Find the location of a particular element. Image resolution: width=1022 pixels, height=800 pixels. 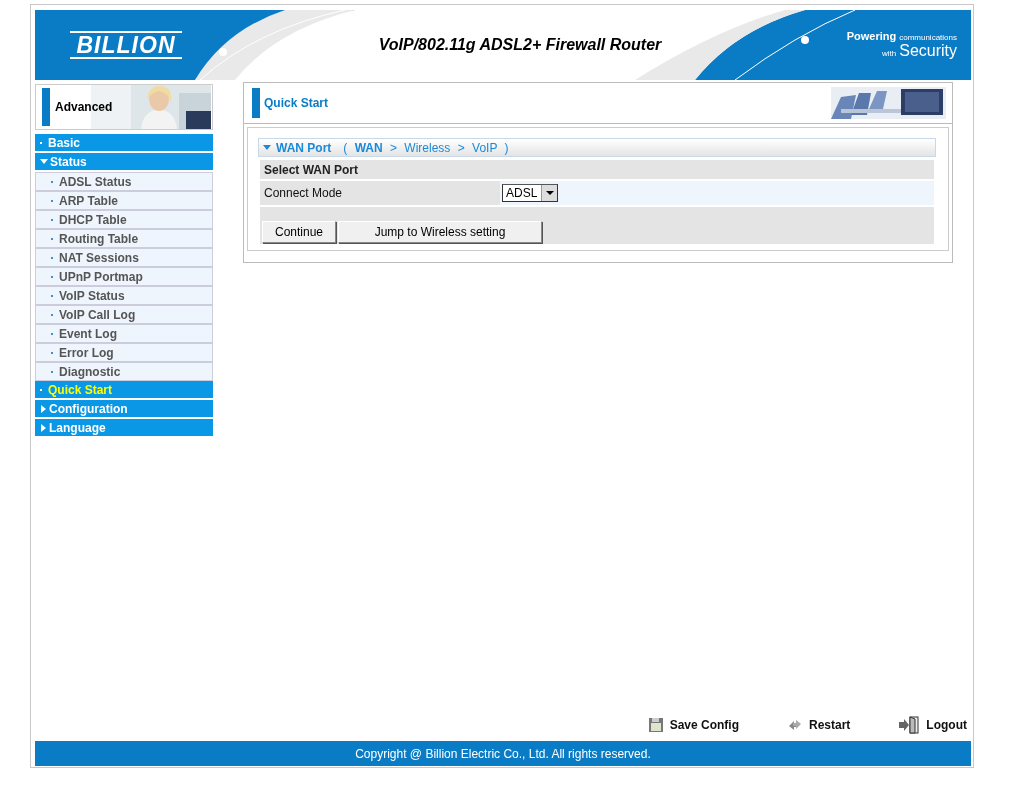

door-icon is located at coordinates (909, 725).